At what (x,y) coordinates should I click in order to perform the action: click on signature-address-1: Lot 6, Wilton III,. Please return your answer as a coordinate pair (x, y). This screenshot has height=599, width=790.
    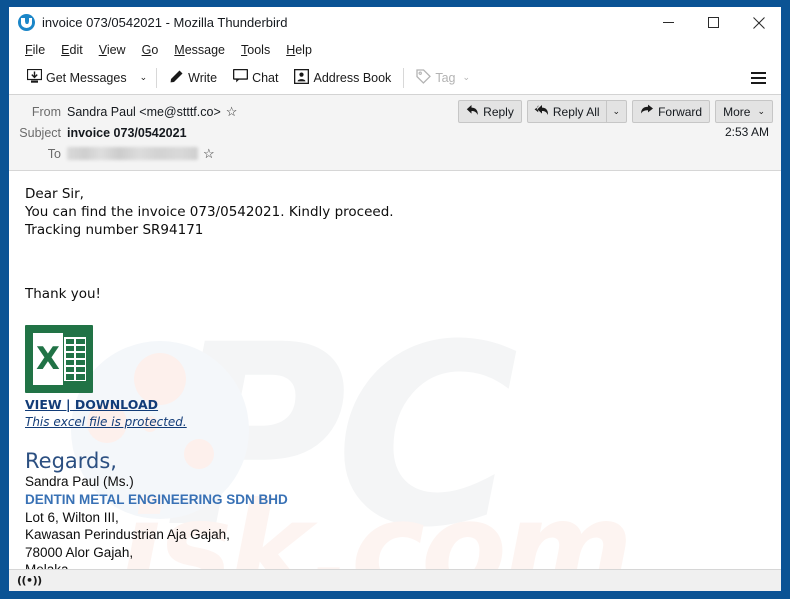
    Looking at the image, I should click on (72, 517).